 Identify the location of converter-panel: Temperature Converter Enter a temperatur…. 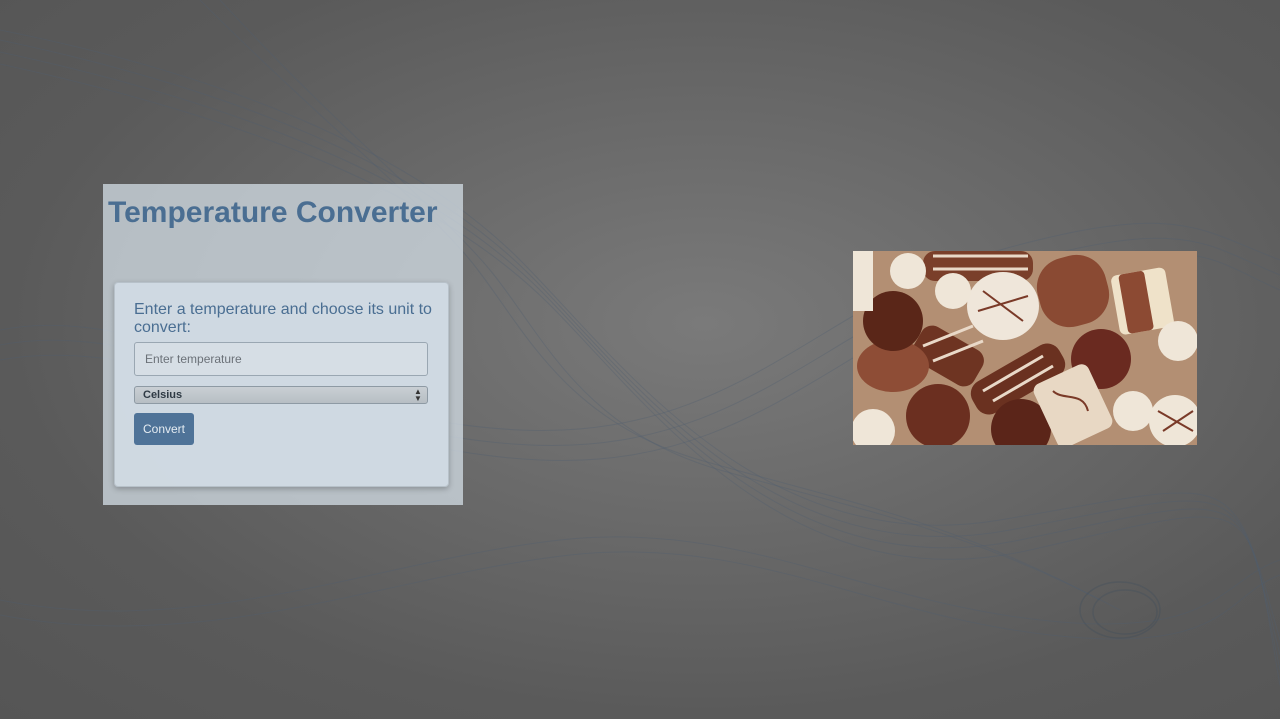
(283, 344).